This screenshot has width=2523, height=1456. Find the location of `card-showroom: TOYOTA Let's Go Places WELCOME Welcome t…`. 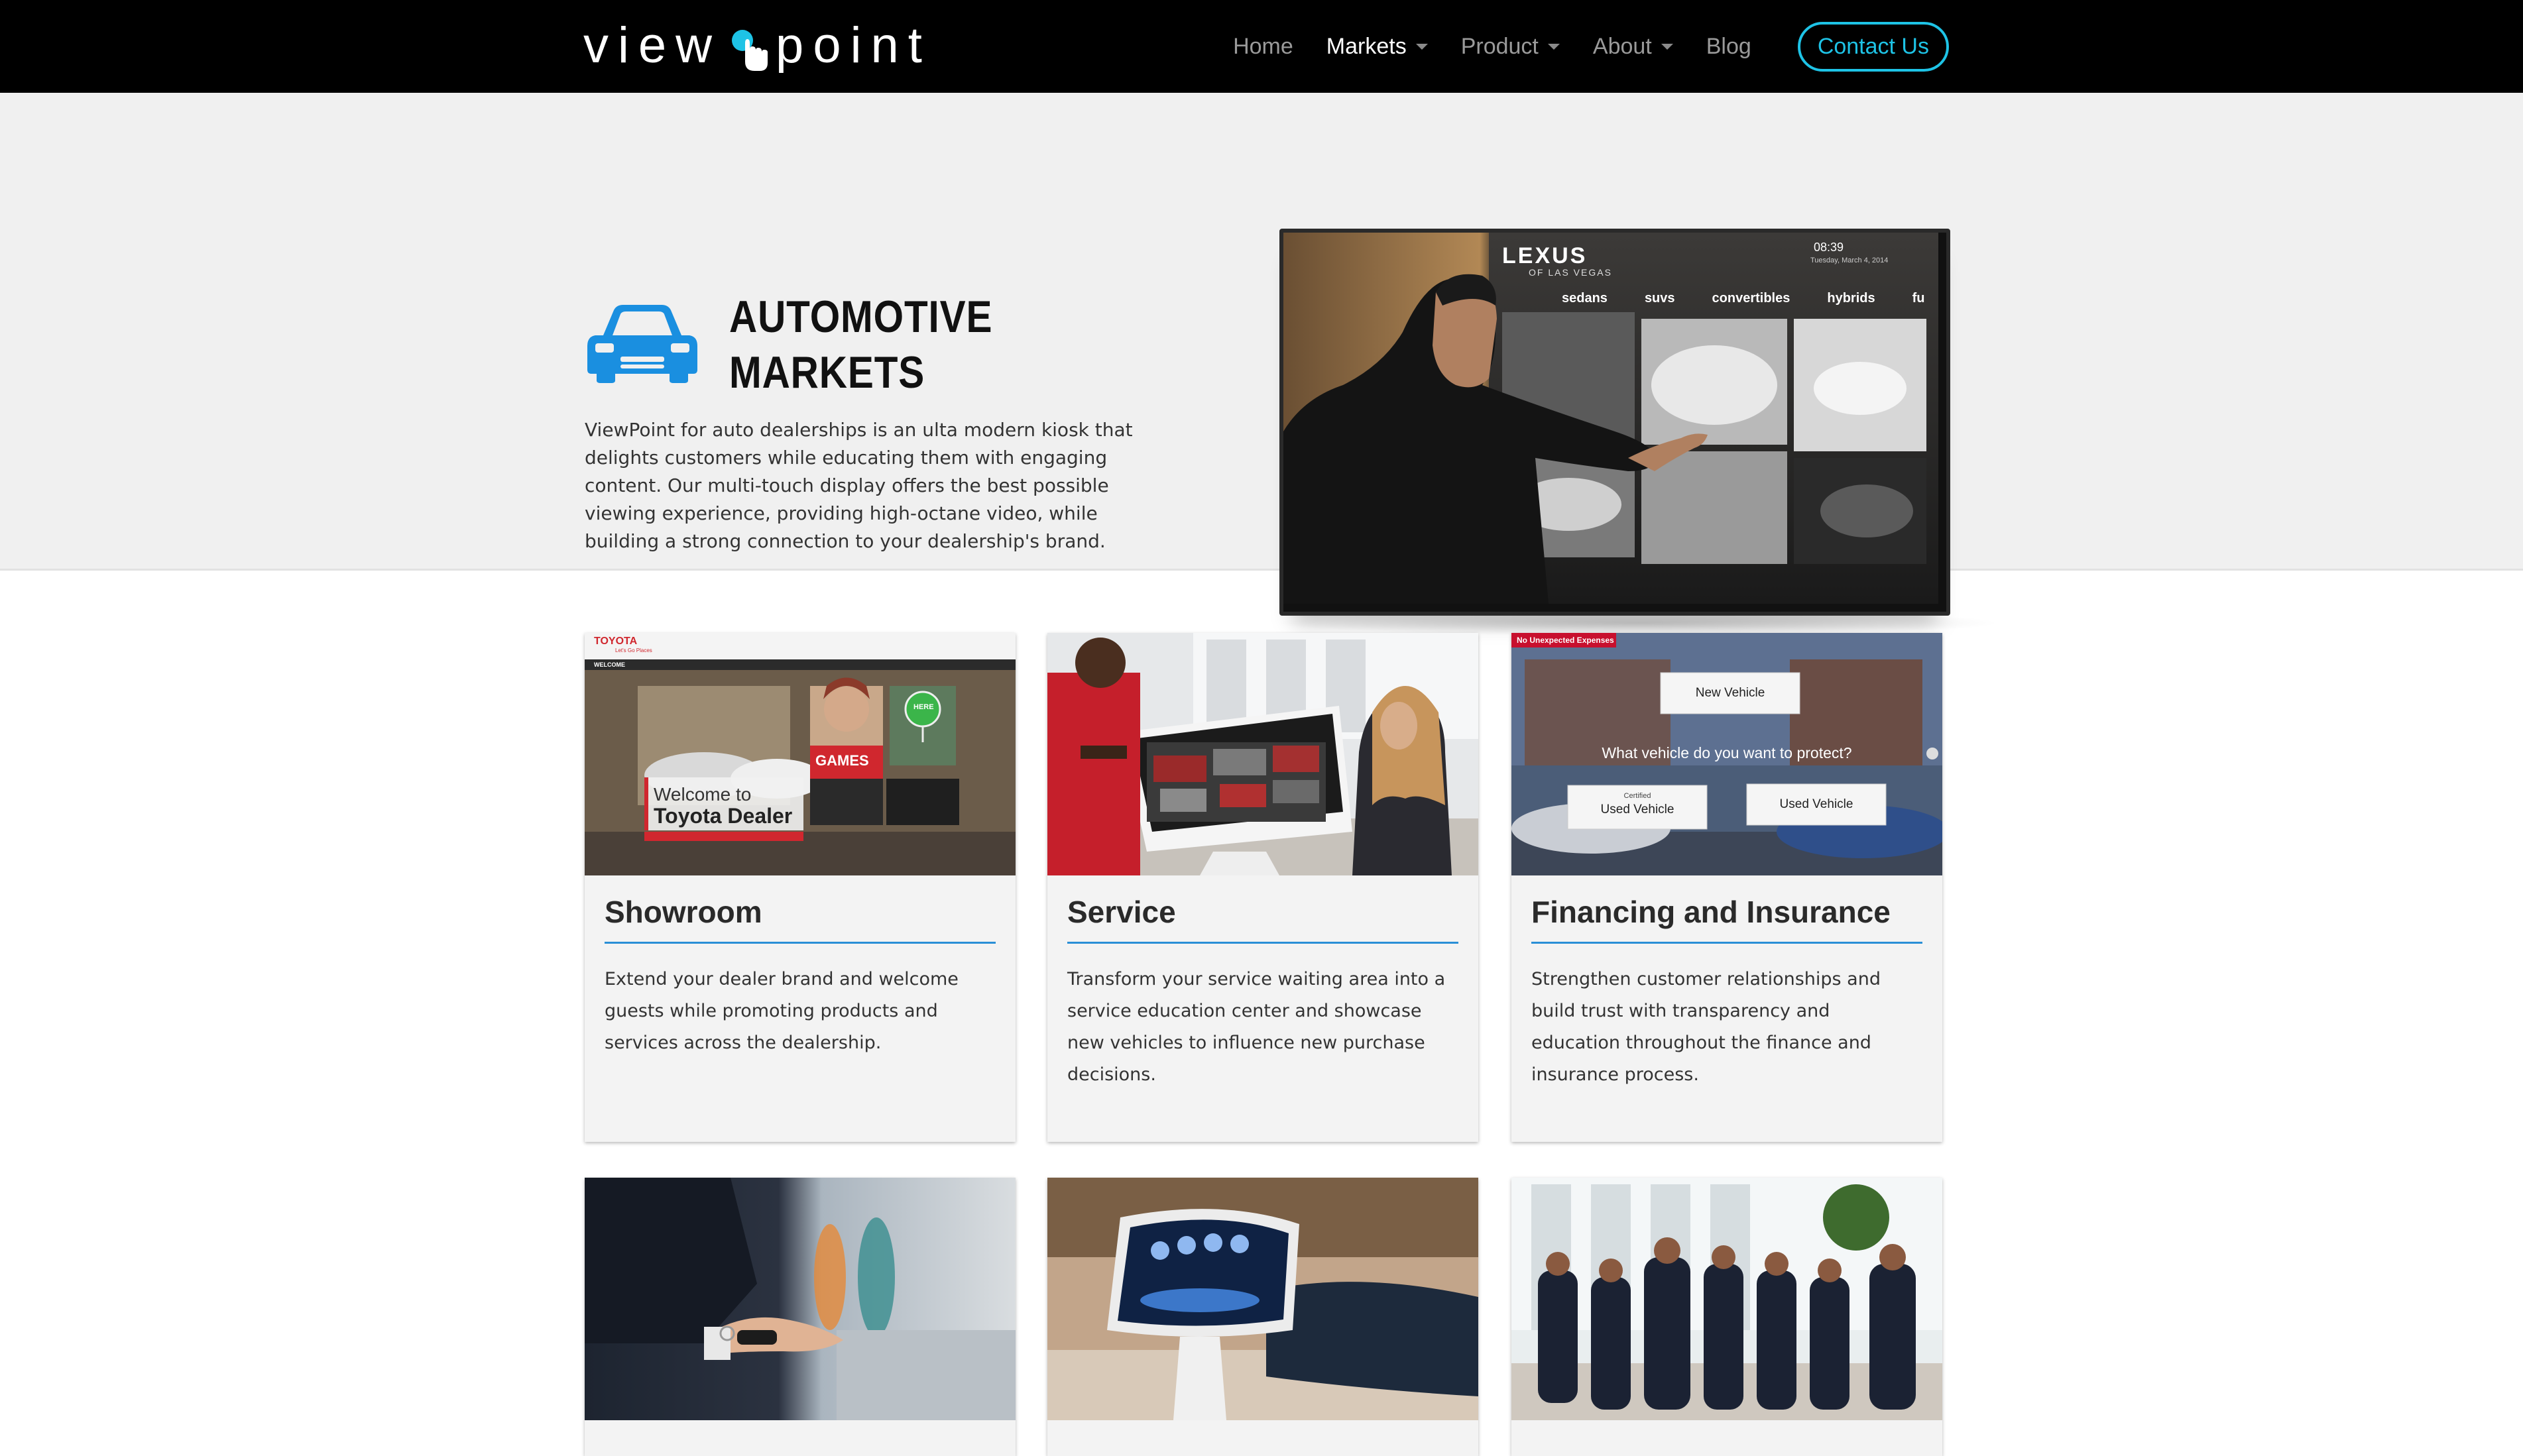

card-showroom: TOYOTA Let's Go Places WELCOME Welcome t… is located at coordinates (800, 887).